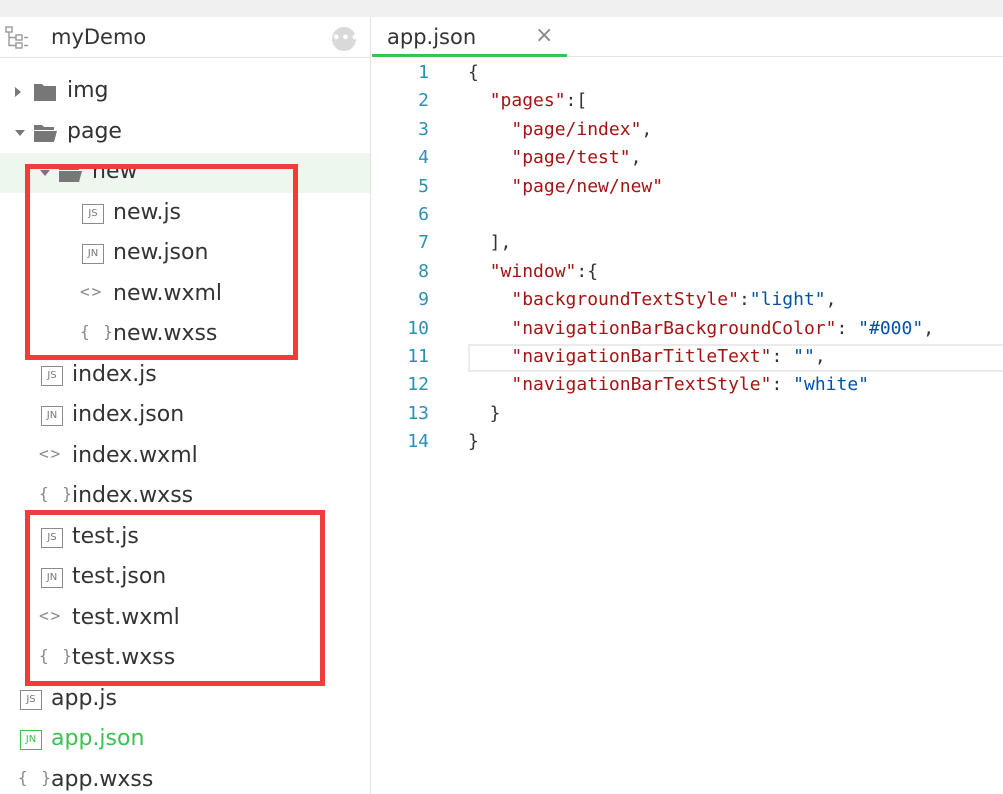  What do you see at coordinates (687, 443) in the screenshot?
I see `code-line: 14}` at bounding box center [687, 443].